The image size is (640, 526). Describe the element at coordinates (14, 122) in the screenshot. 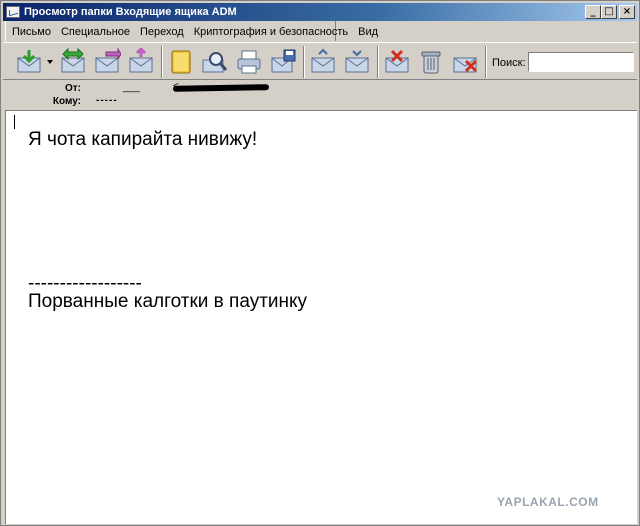

I see `text-cursor` at that location.